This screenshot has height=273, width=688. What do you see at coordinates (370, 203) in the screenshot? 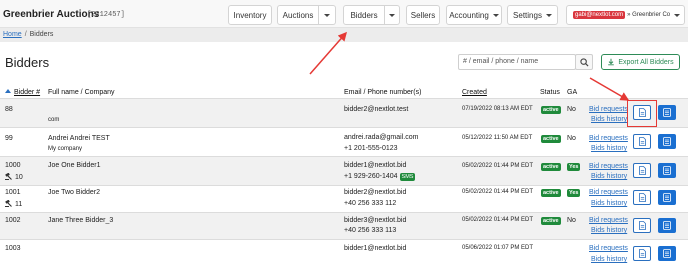
I see `bidder-phone: +40 256 333 112` at bounding box center [370, 203].